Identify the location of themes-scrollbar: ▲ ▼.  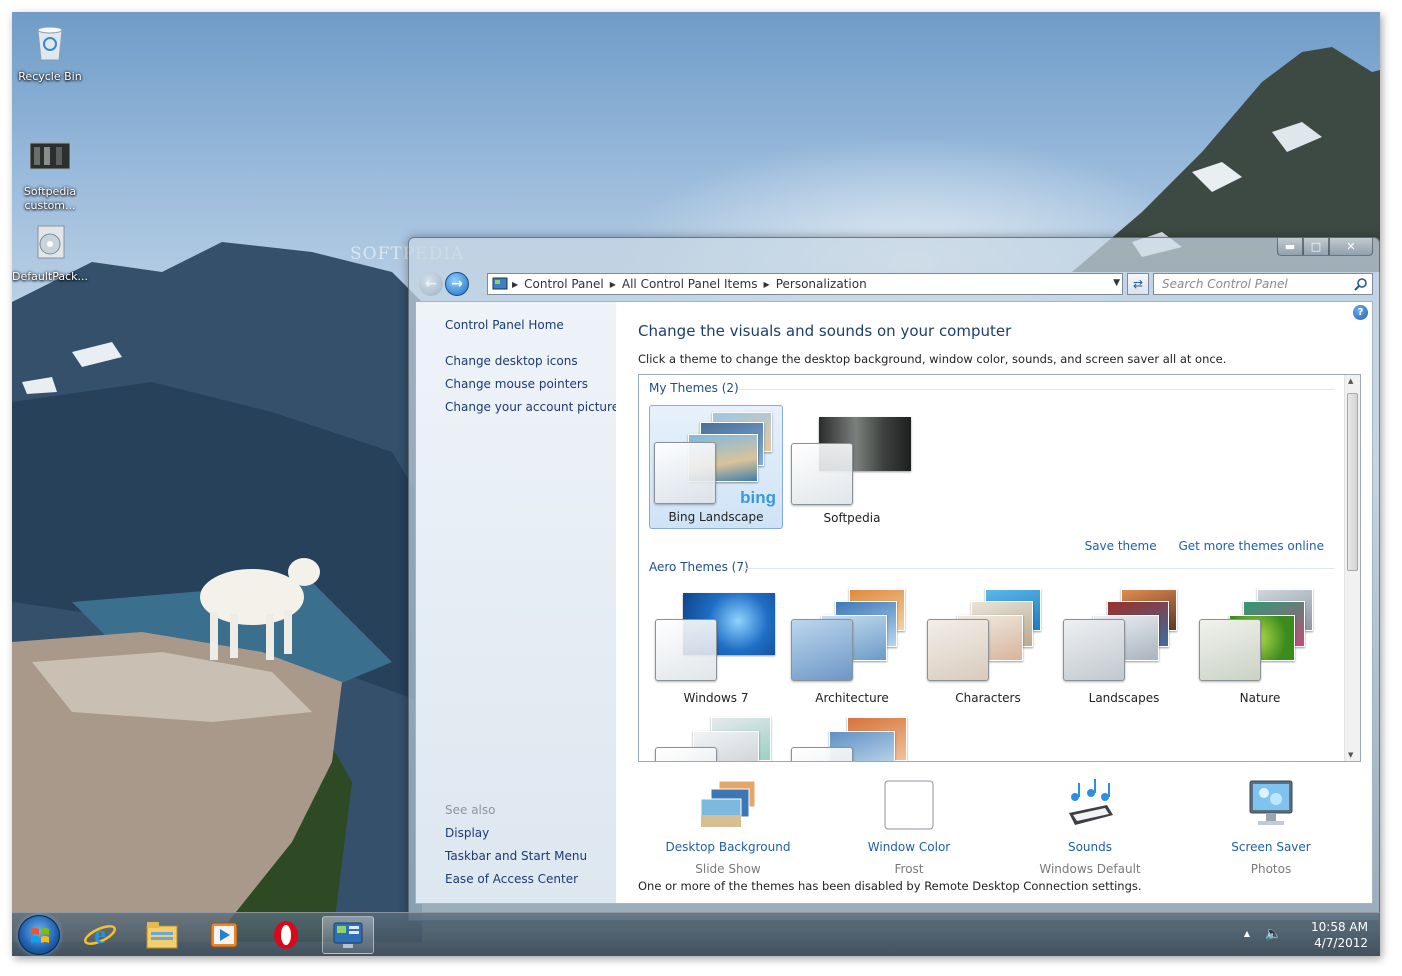
(1352, 568).